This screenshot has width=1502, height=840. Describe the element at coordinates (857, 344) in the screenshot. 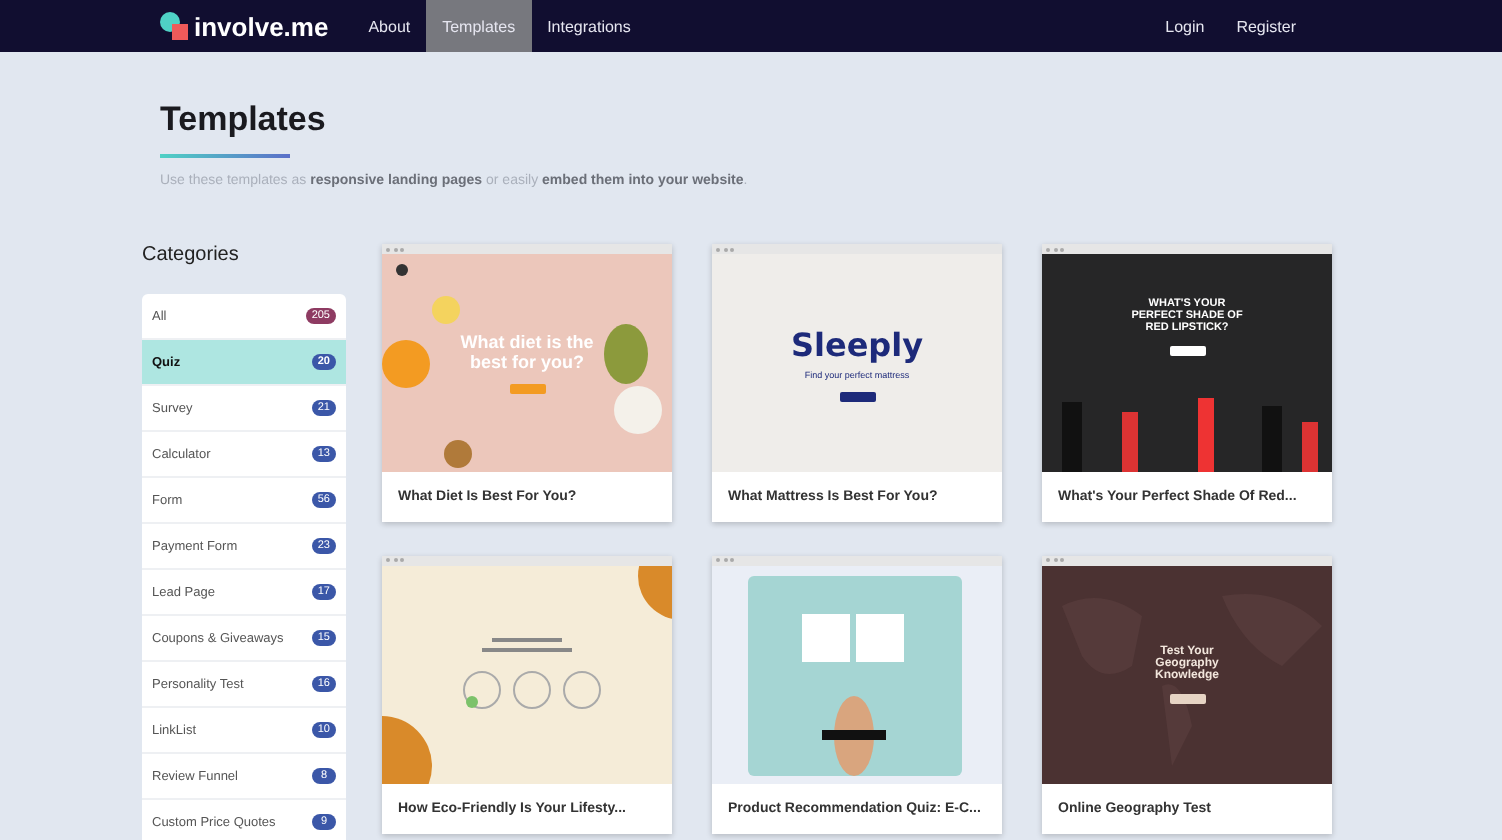

I see `preview-headline: Sleeply` at that location.